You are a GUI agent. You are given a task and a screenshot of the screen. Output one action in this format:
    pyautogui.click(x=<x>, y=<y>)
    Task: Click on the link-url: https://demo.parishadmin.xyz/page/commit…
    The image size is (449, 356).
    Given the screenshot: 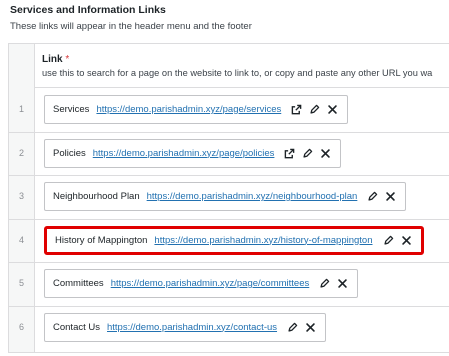 What is the action you would take?
    pyautogui.click(x=210, y=283)
    